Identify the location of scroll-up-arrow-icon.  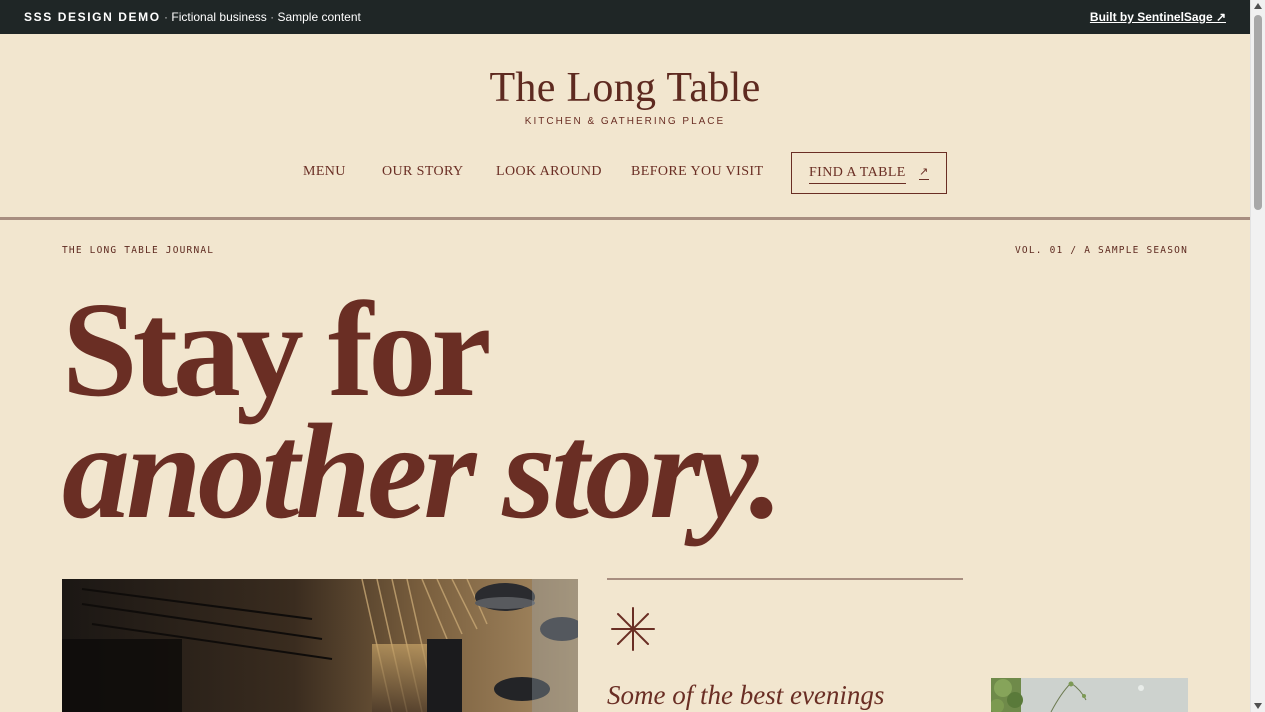
(1258, 6).